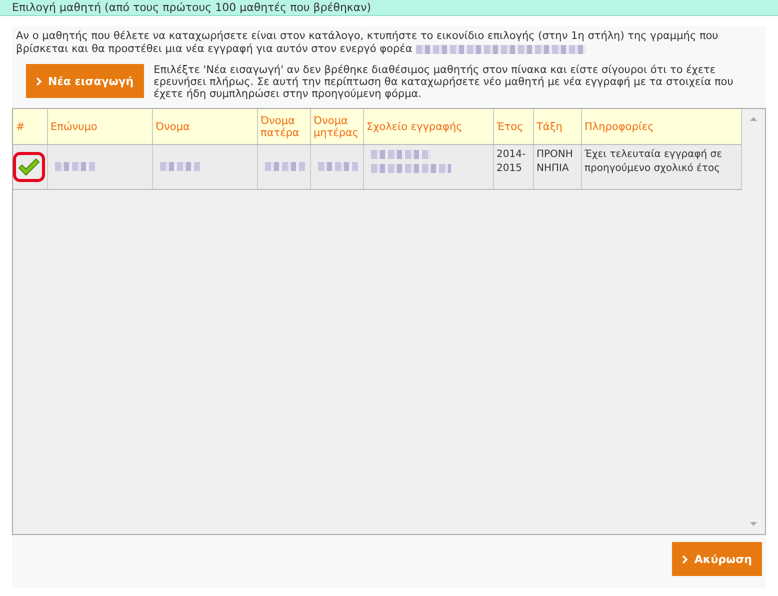  I want to click on column-header: #, so click(30, 126).